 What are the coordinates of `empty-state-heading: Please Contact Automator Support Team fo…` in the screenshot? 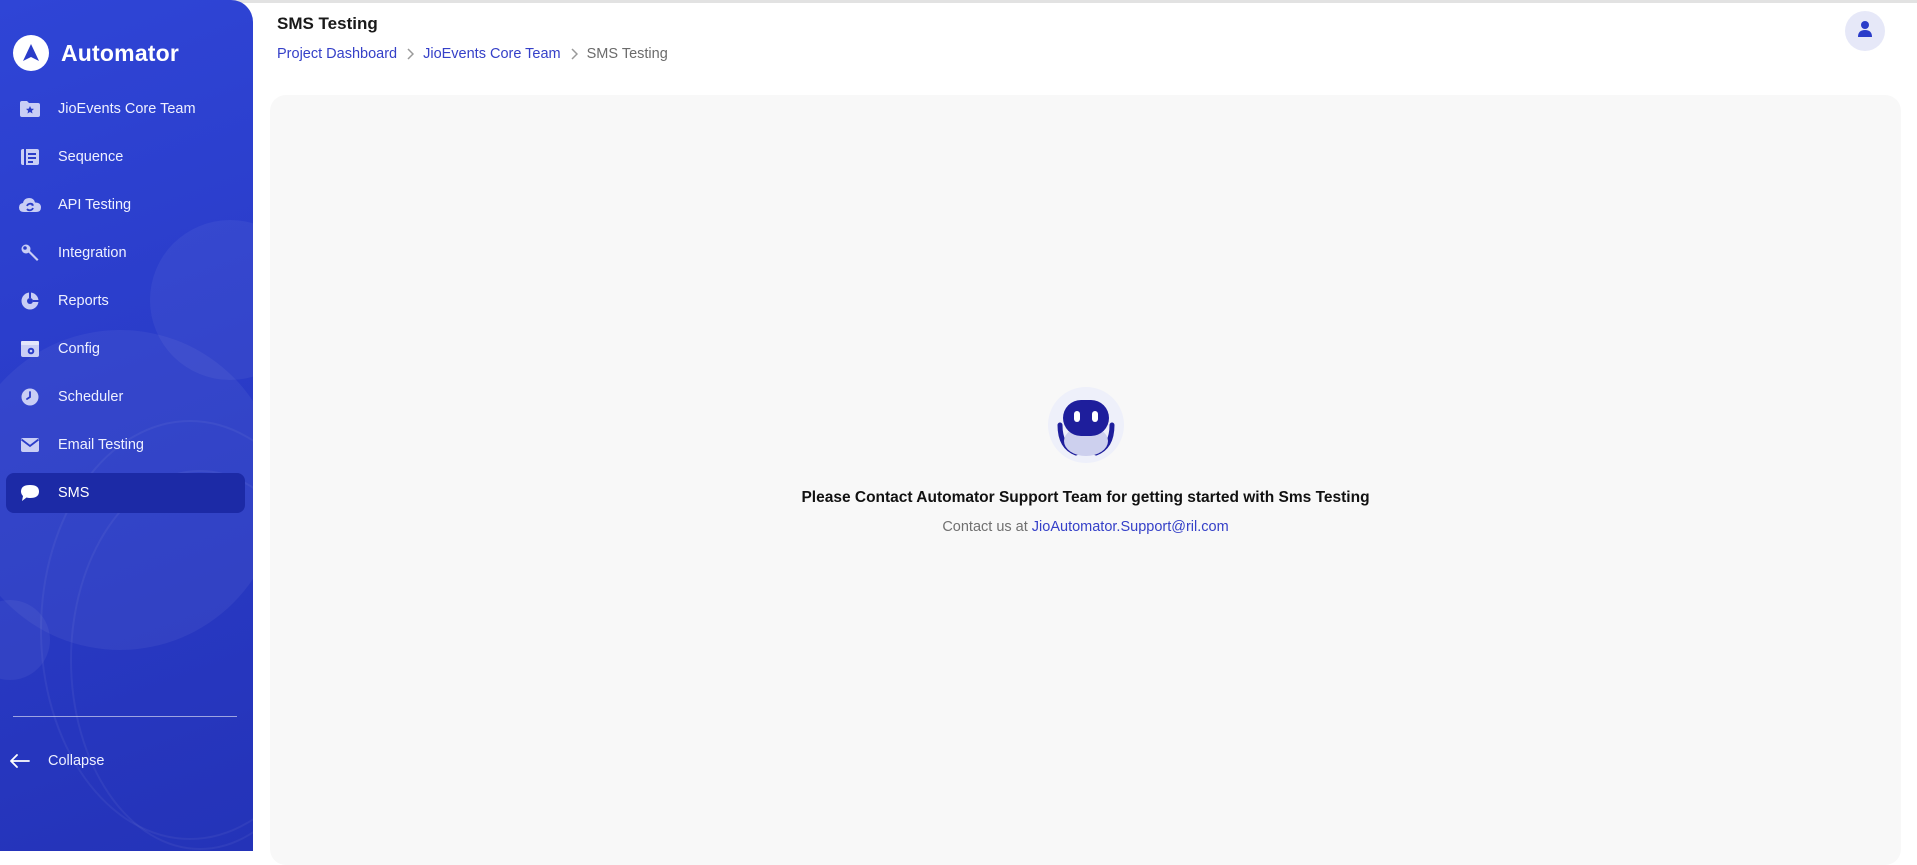 It's located at (1085, 497).